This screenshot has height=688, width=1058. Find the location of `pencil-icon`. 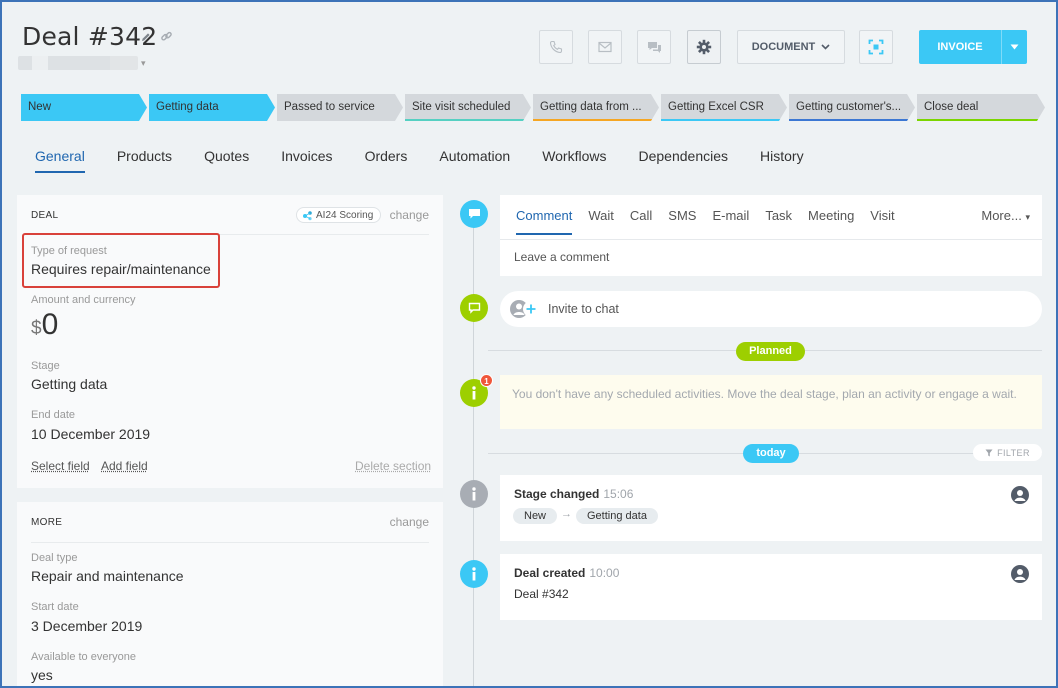

pencil-icon is located at coordinates (146, 36).